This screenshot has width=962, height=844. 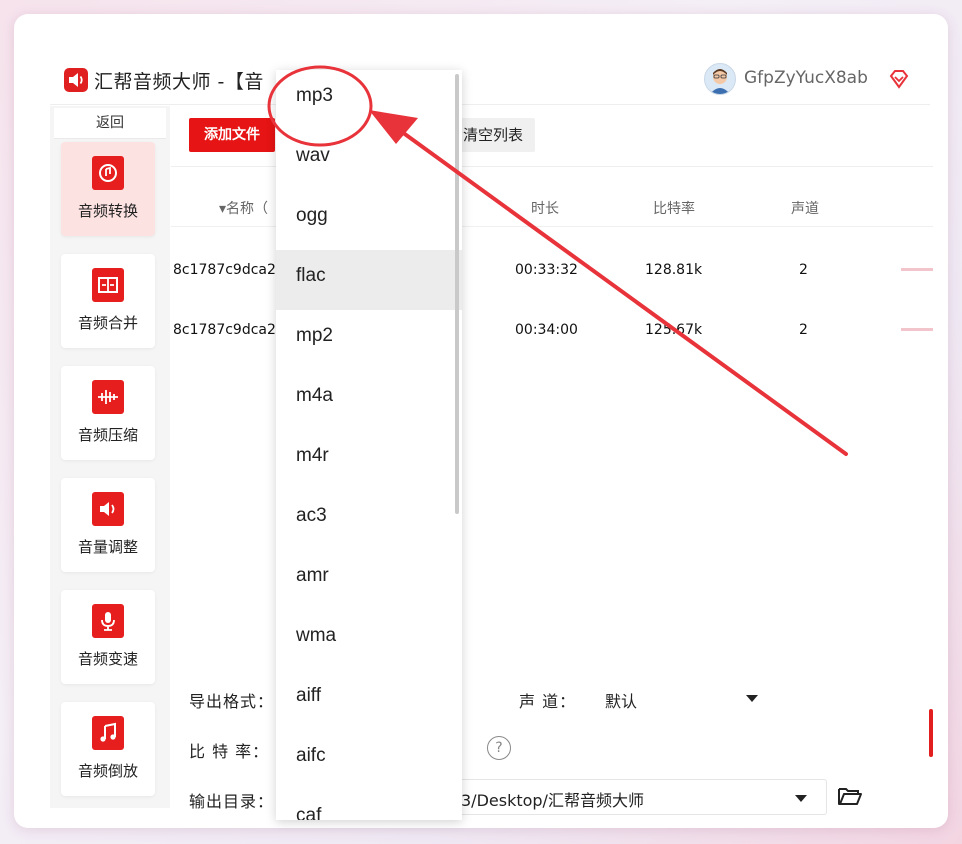 I want to click on format-option-ogg: ogg, so click(x=369, y=220).